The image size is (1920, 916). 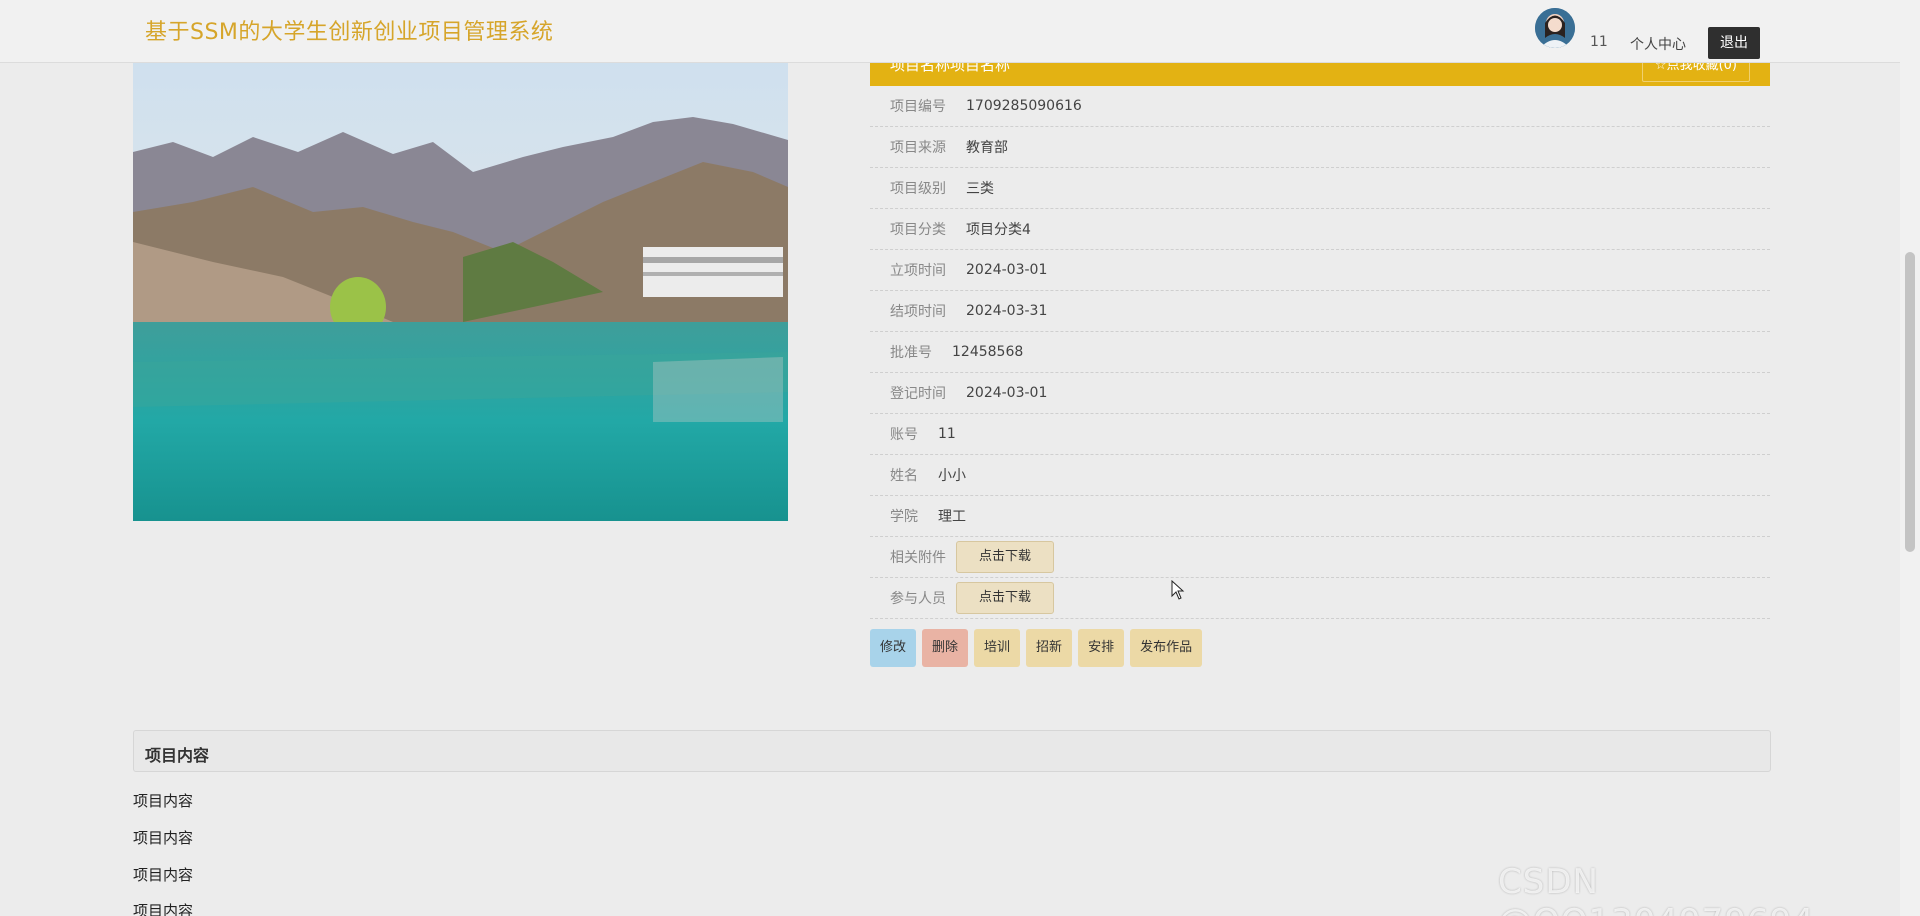 I want to click on field-row: 学院 理工, so click(x=1320, y=516).